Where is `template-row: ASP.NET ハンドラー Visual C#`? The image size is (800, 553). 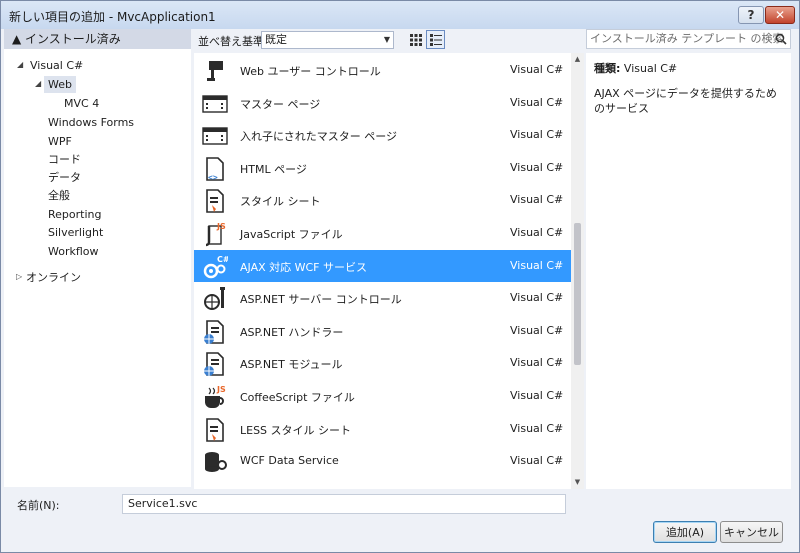
template-row: ASP.NET ハンドラー Visual C# is located at coordinates (382, 331).